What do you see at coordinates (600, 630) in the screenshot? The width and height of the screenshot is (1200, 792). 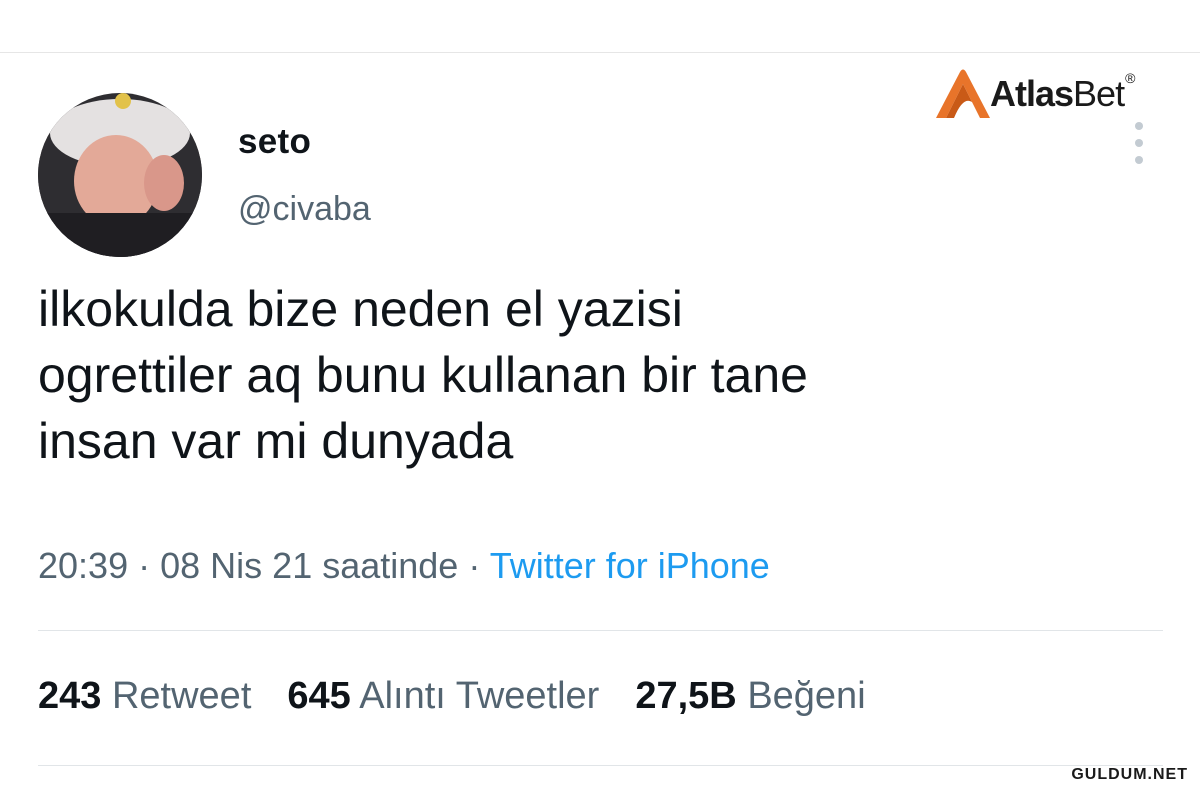 I see `stats-divider-top` at bounding box center [600, 630].